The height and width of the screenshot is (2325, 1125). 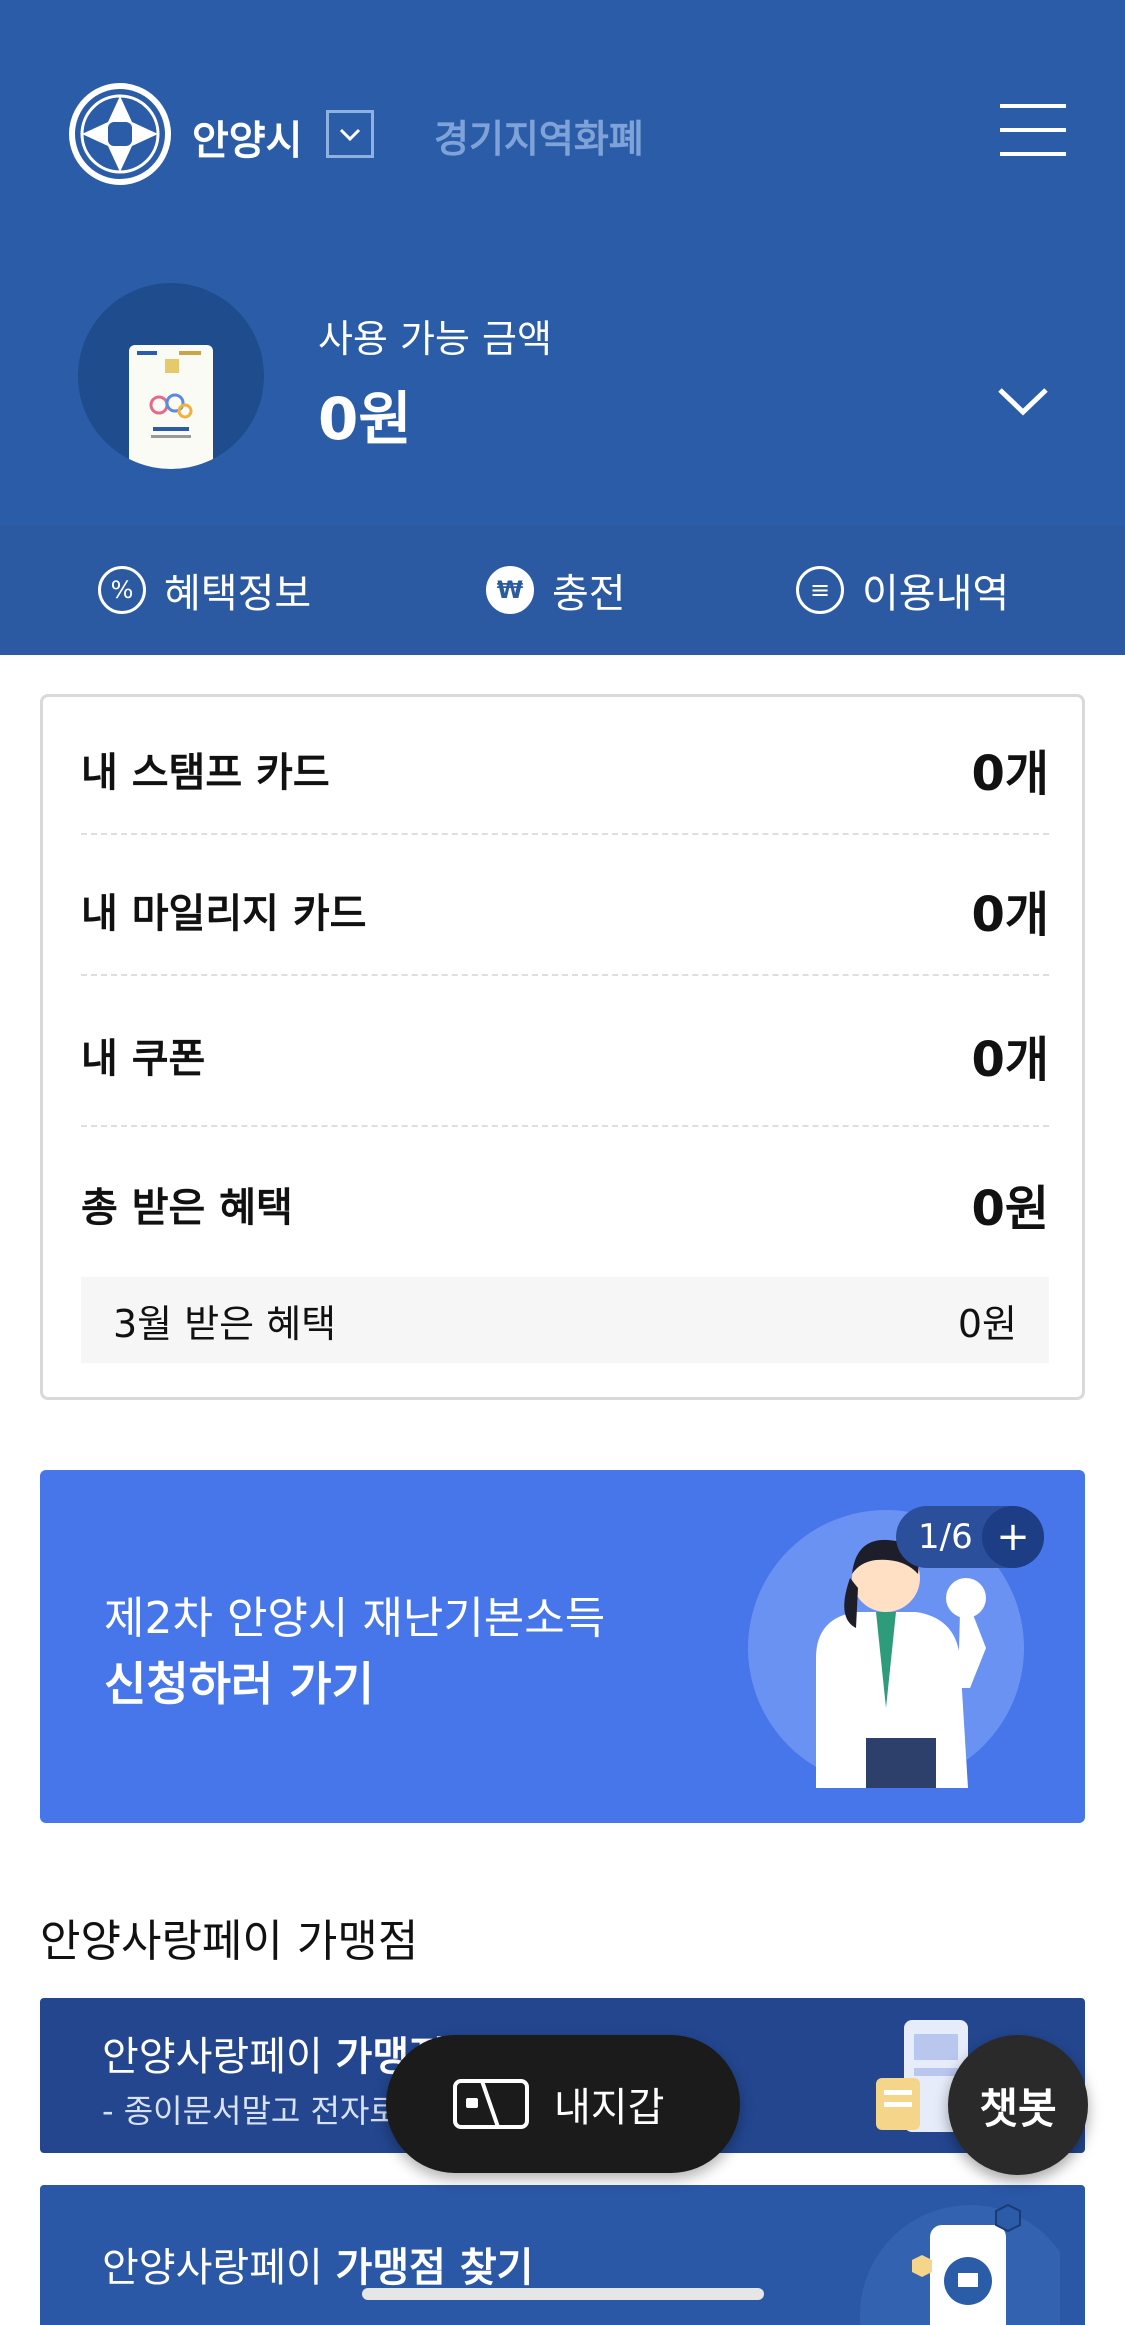 What do you see at coordinates (562, 2255) in the screenshot?
I see `merchant-find-banner: 안양사랑페이 가맹점 찾기` at bounding box center [562, 2255].